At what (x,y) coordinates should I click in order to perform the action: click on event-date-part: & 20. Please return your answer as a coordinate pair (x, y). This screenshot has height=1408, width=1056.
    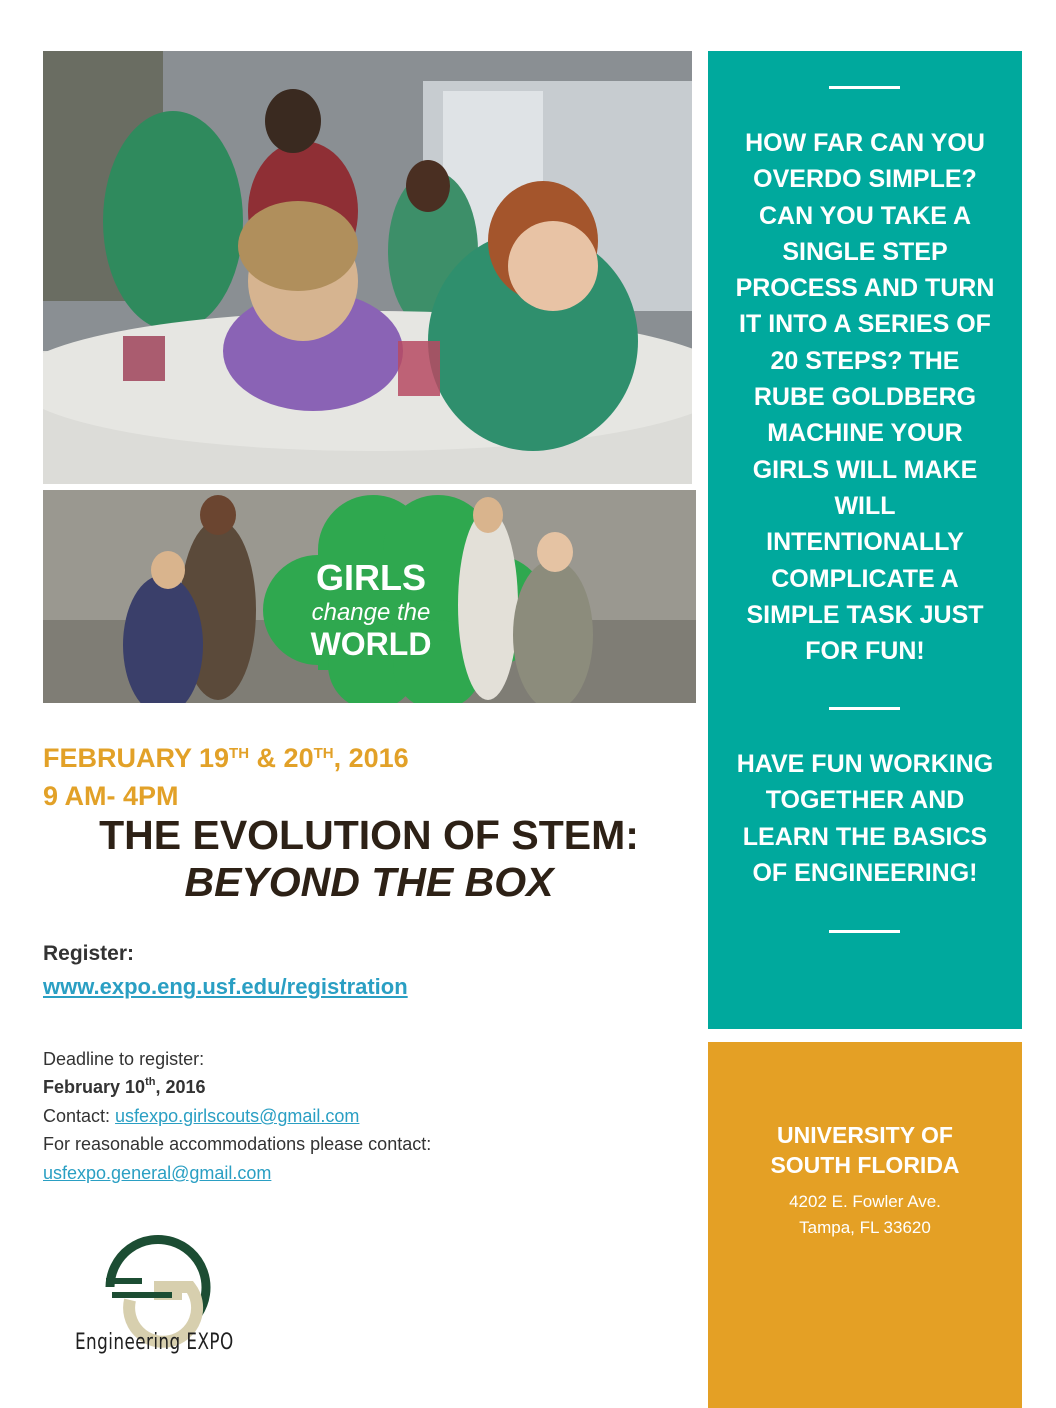
    Looking at the image, I should click on (281, 758).